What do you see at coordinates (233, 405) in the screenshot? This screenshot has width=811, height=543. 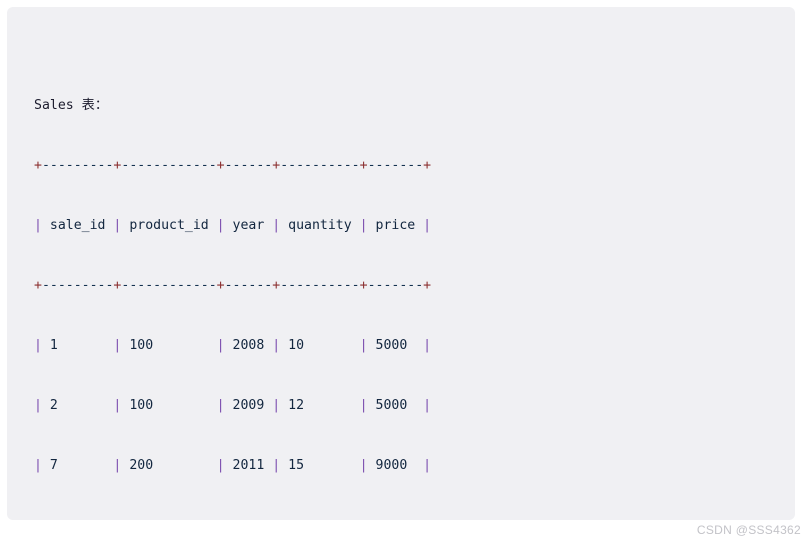 I see `table-row: | 2 | 100 | 2009 | 12 | 5000 |` at bounding box center [233, 405].